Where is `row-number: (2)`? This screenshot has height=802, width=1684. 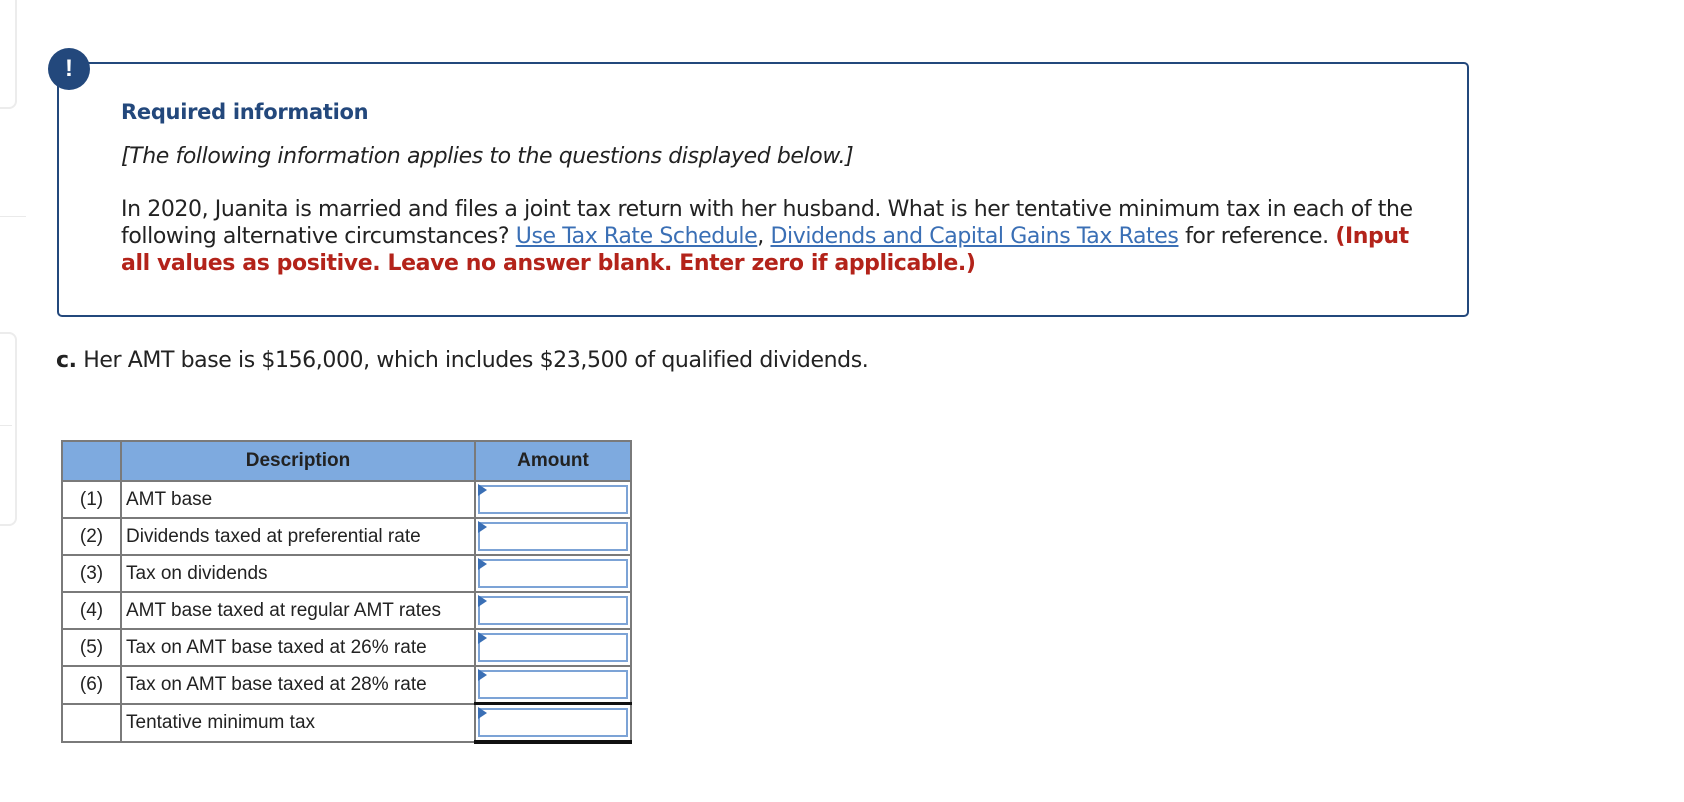
row-number: (2) is located at coordinates (91, 536).